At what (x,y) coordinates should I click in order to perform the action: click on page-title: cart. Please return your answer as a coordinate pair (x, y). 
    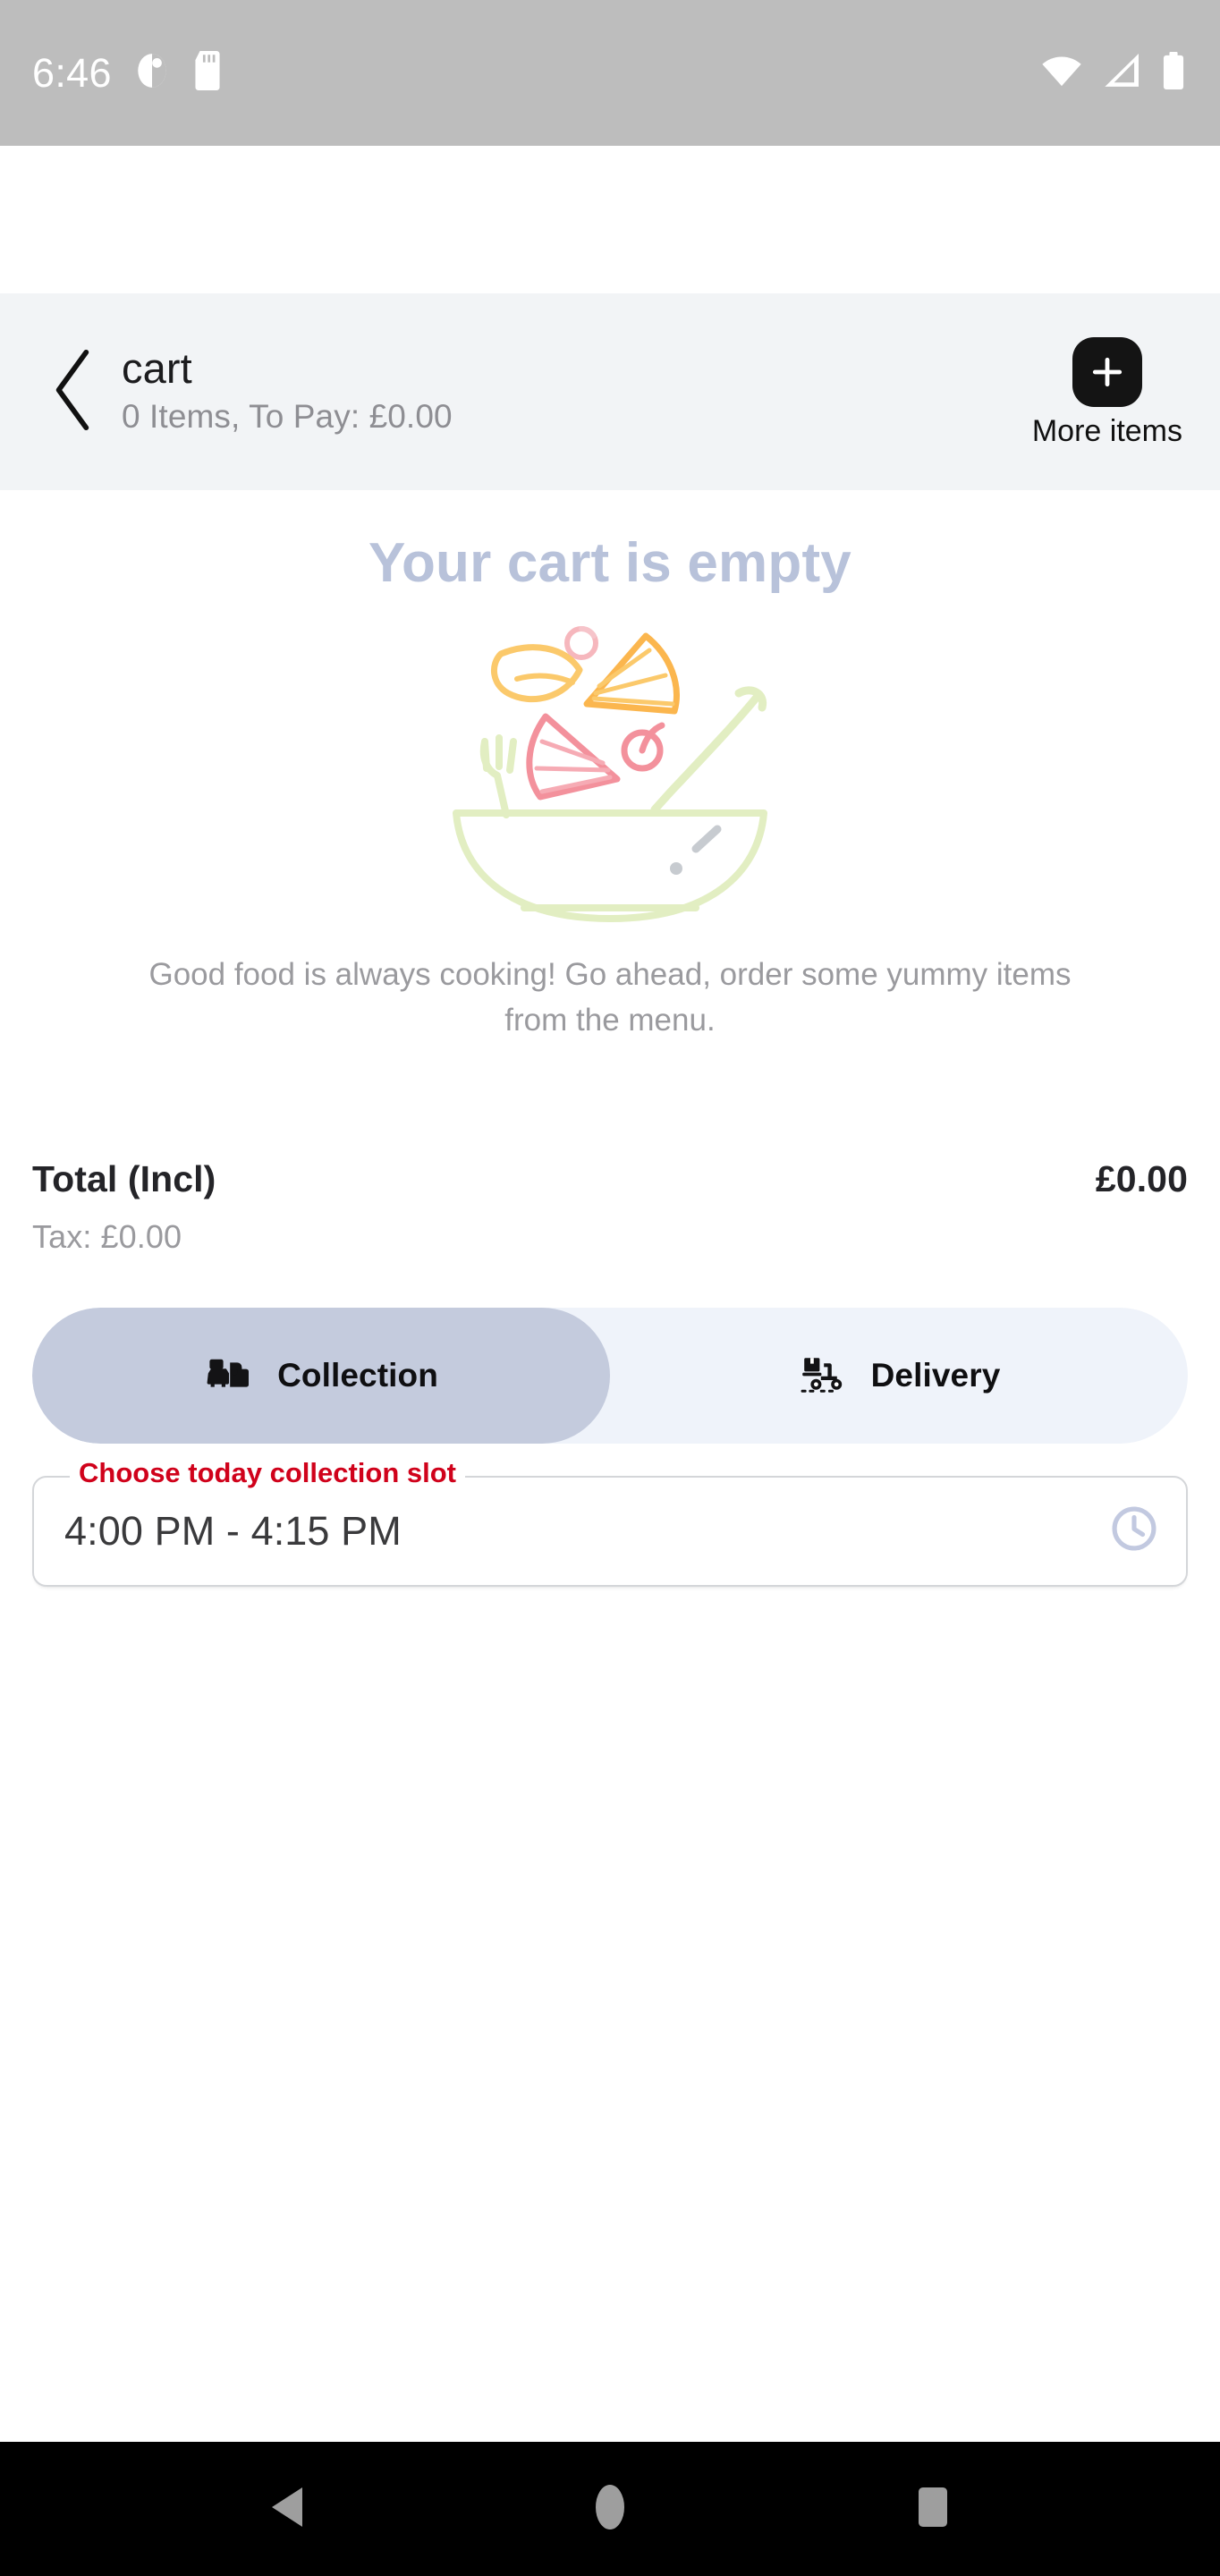
    Looking at the image, I should click on (157, 367).